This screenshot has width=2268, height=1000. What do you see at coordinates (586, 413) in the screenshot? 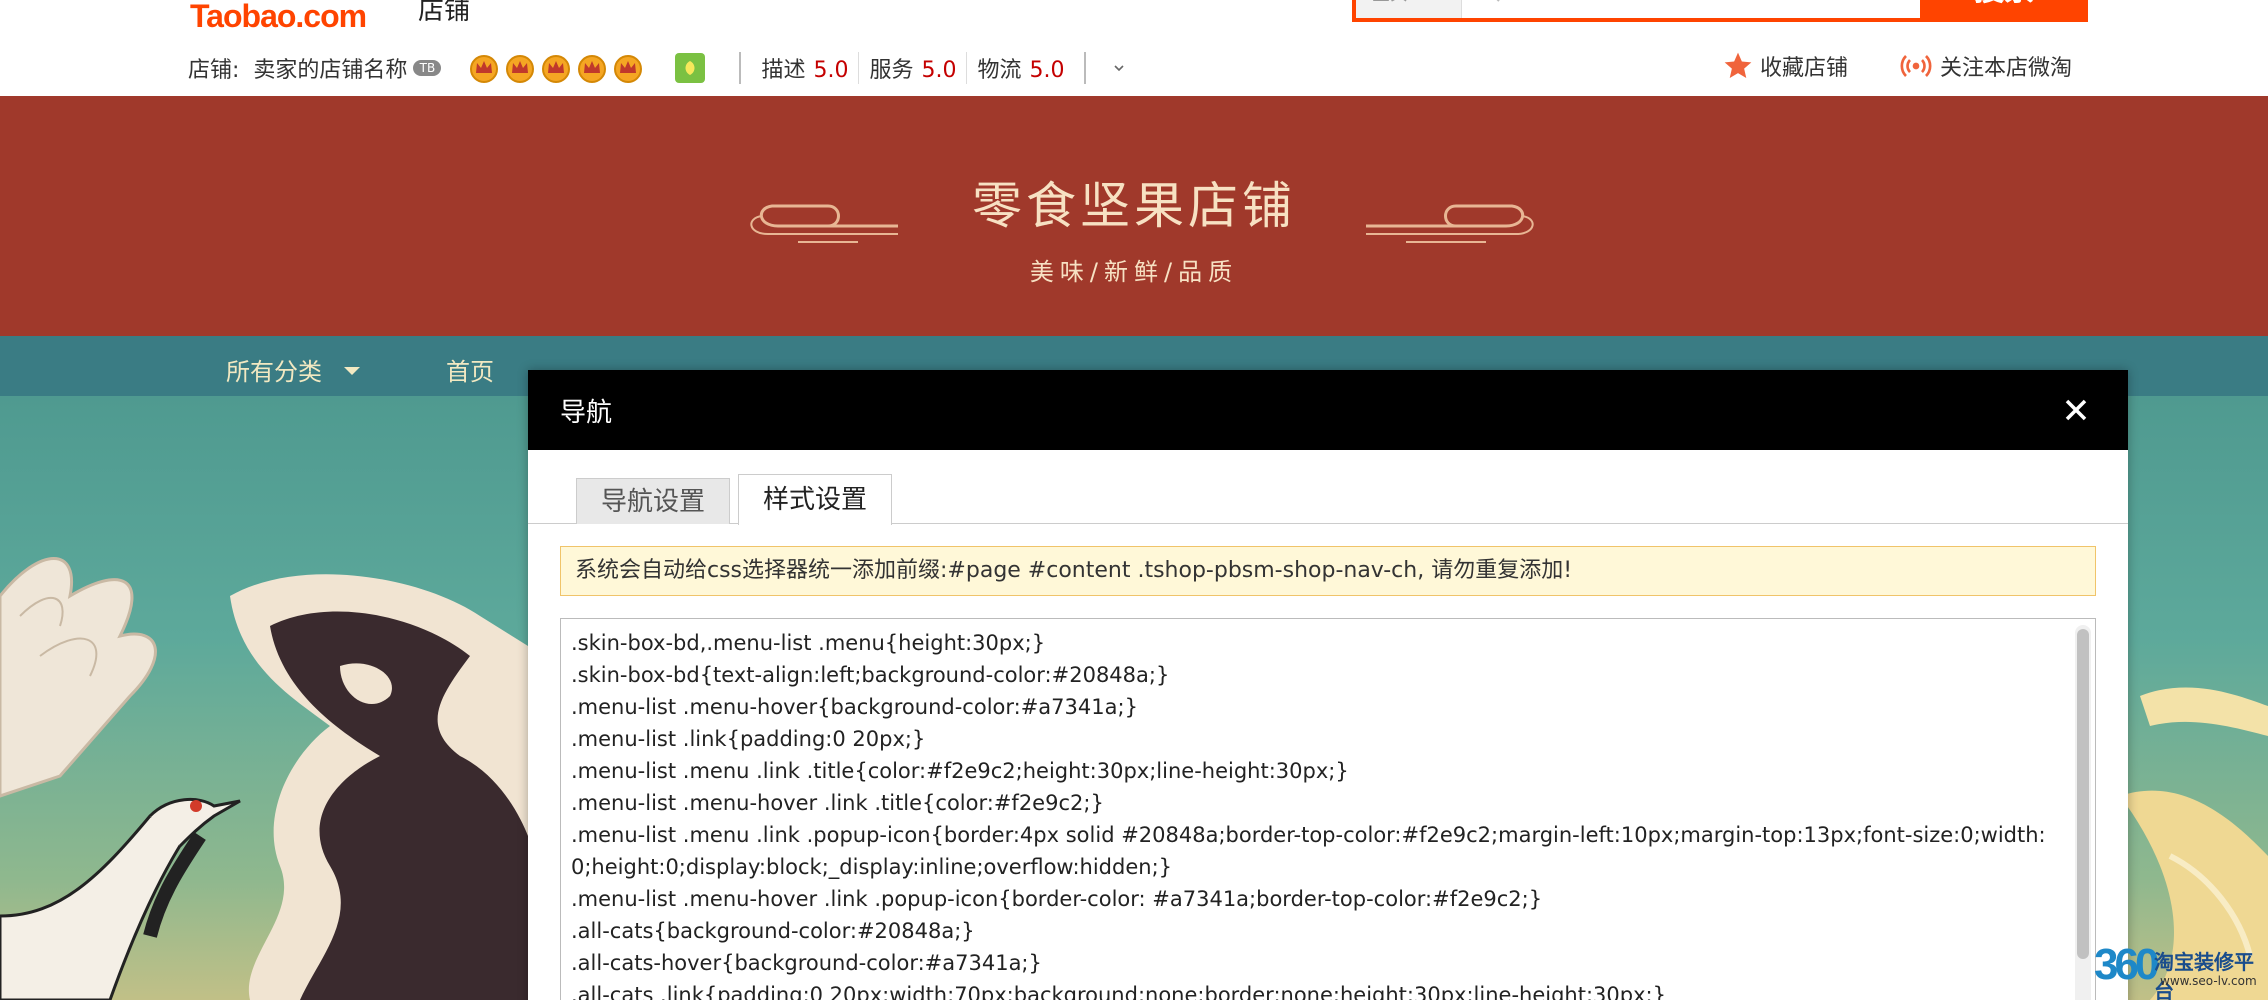
I see `dialog-title: 导航` at bounding box center [586, 413].